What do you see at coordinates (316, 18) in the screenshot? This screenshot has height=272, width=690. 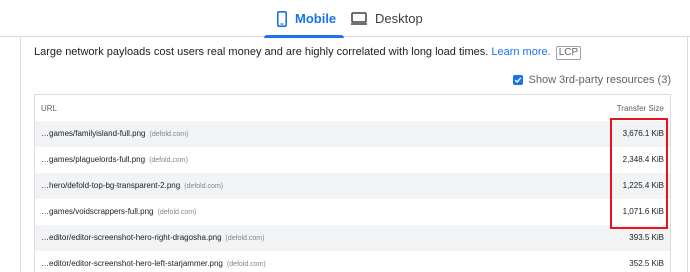 I see `tab-mobile-label: Mobile` at bounding box center [316, 18].